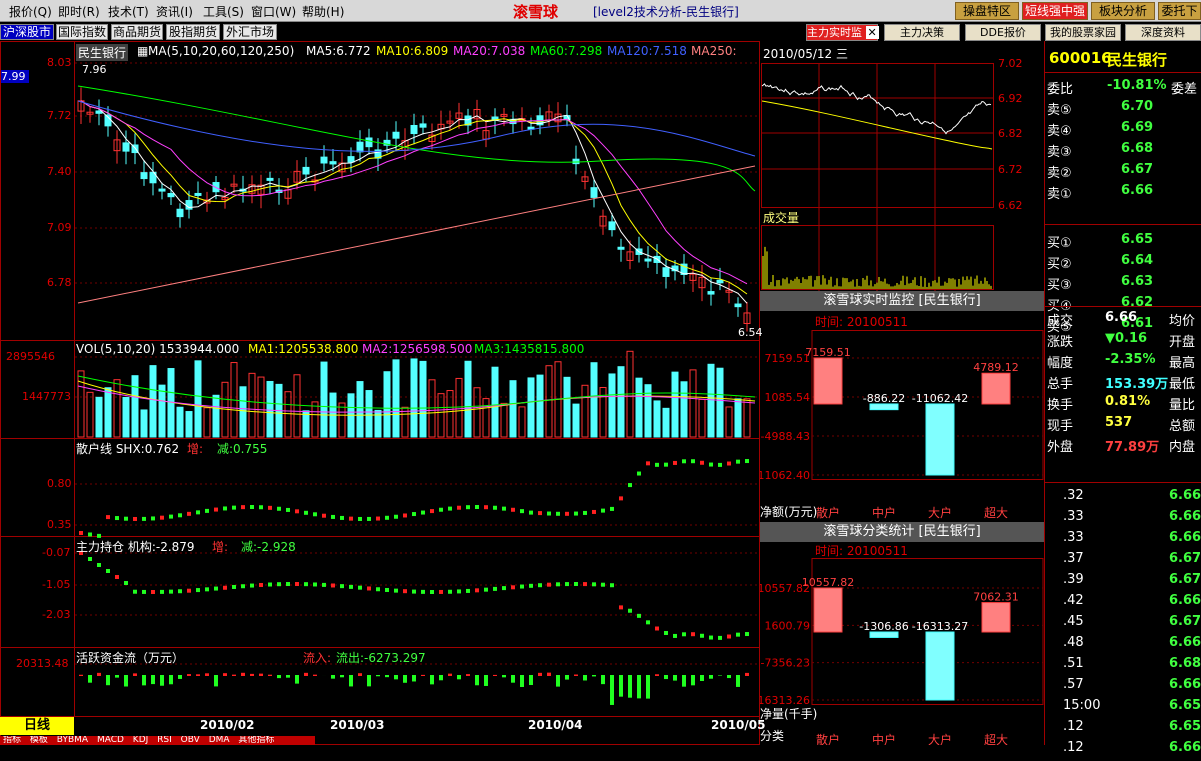 The image size is (1201, 761). What do you see at coordinates (1179, 11) in the screenshot?
I see `order-button: 委托下` at bounding box center [1179, 11].